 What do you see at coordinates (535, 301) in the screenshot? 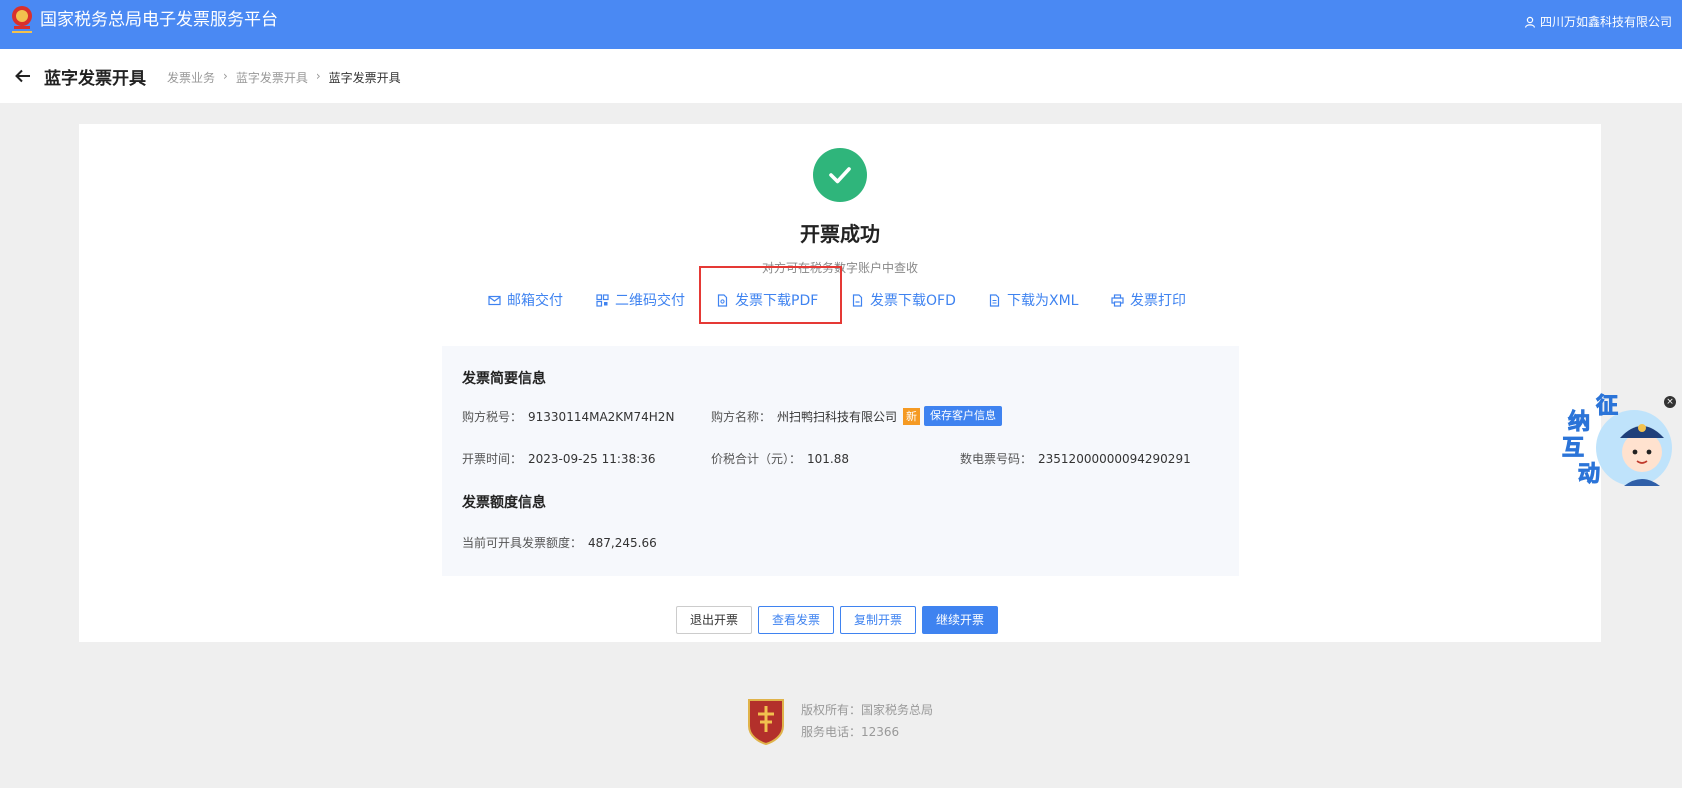
I see `email-delivery-label: 邮箱交付` at bounding box center [535, 301].